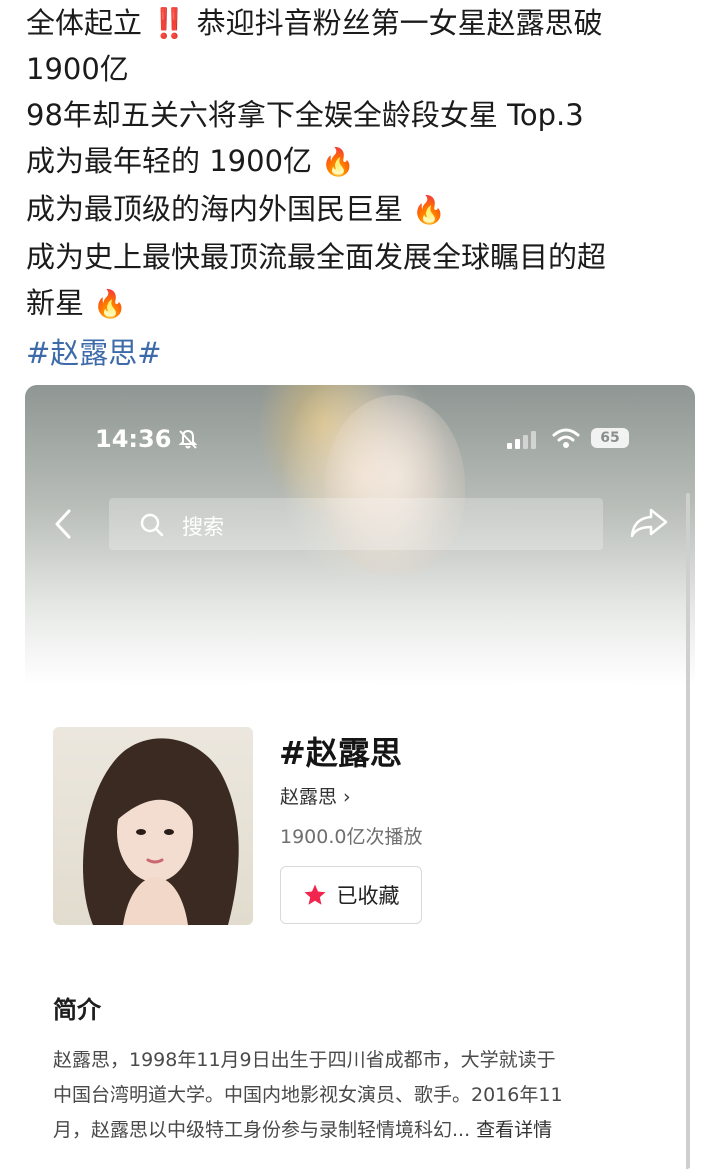 This screenshot has height=1170, width=720. What do you see at coordinates (316, 257) in the screenshot?
I see `post-line-6: 成为史上最快最顶流最全面发展全球瞩目的超` at bounding box center [316, 257].